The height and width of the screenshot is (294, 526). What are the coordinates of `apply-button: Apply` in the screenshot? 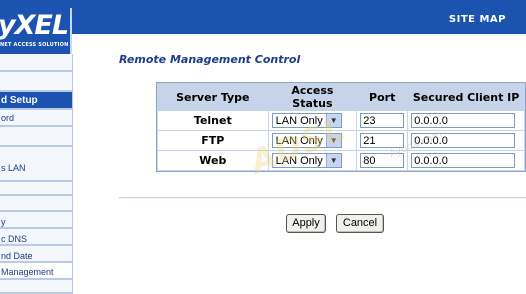 It's located at (306, 223).